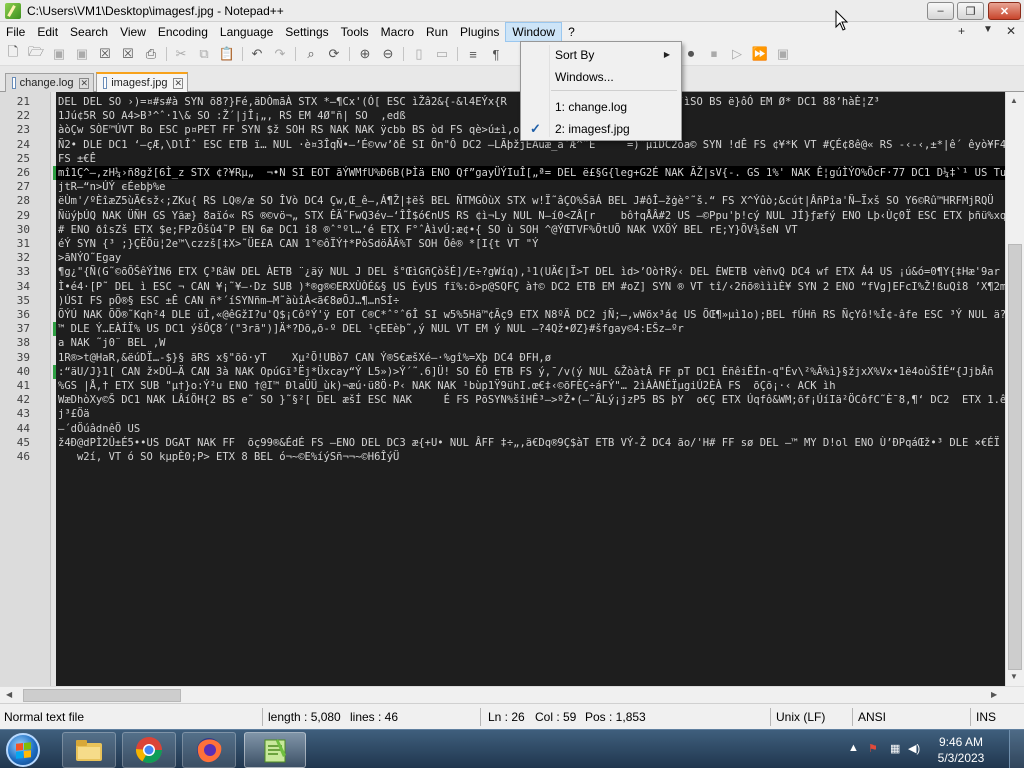 This screenshot has height=768, width=1024. Describe the element at coordinates (275, 750) in the screenshot. I see `taskbar-notepad-plus-plus` at that location.